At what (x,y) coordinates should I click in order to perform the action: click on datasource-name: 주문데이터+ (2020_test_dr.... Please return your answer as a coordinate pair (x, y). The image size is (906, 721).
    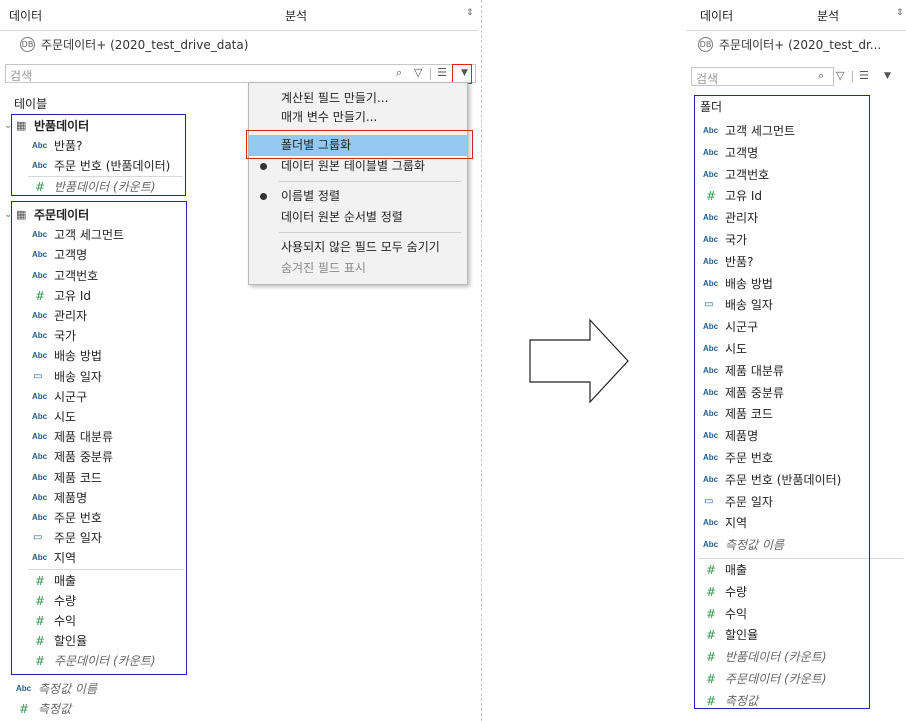
    Looking at the image, I should click on (800, 45).